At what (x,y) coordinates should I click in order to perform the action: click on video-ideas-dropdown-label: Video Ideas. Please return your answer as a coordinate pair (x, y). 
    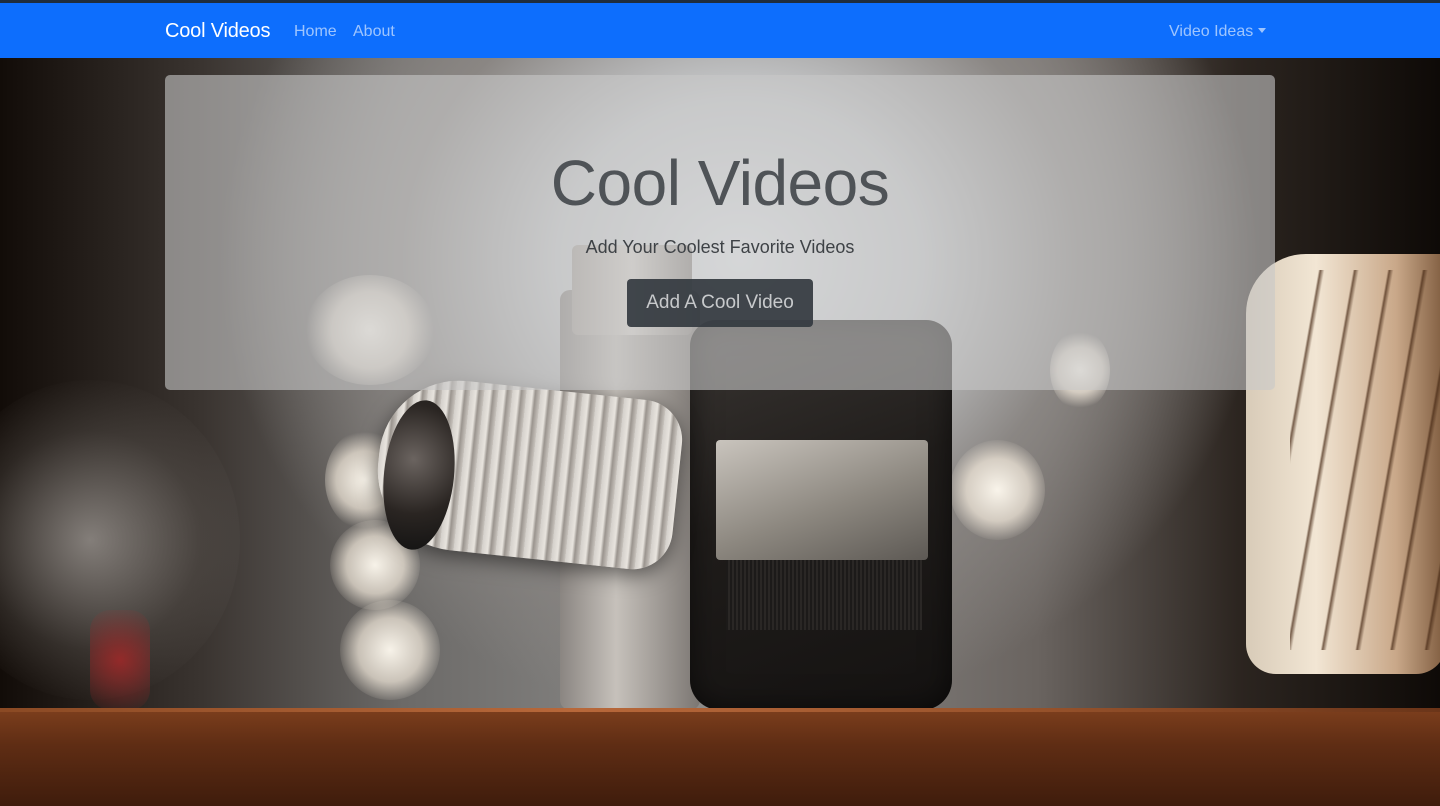
    Looking at the image, I should click on (1211, 31).